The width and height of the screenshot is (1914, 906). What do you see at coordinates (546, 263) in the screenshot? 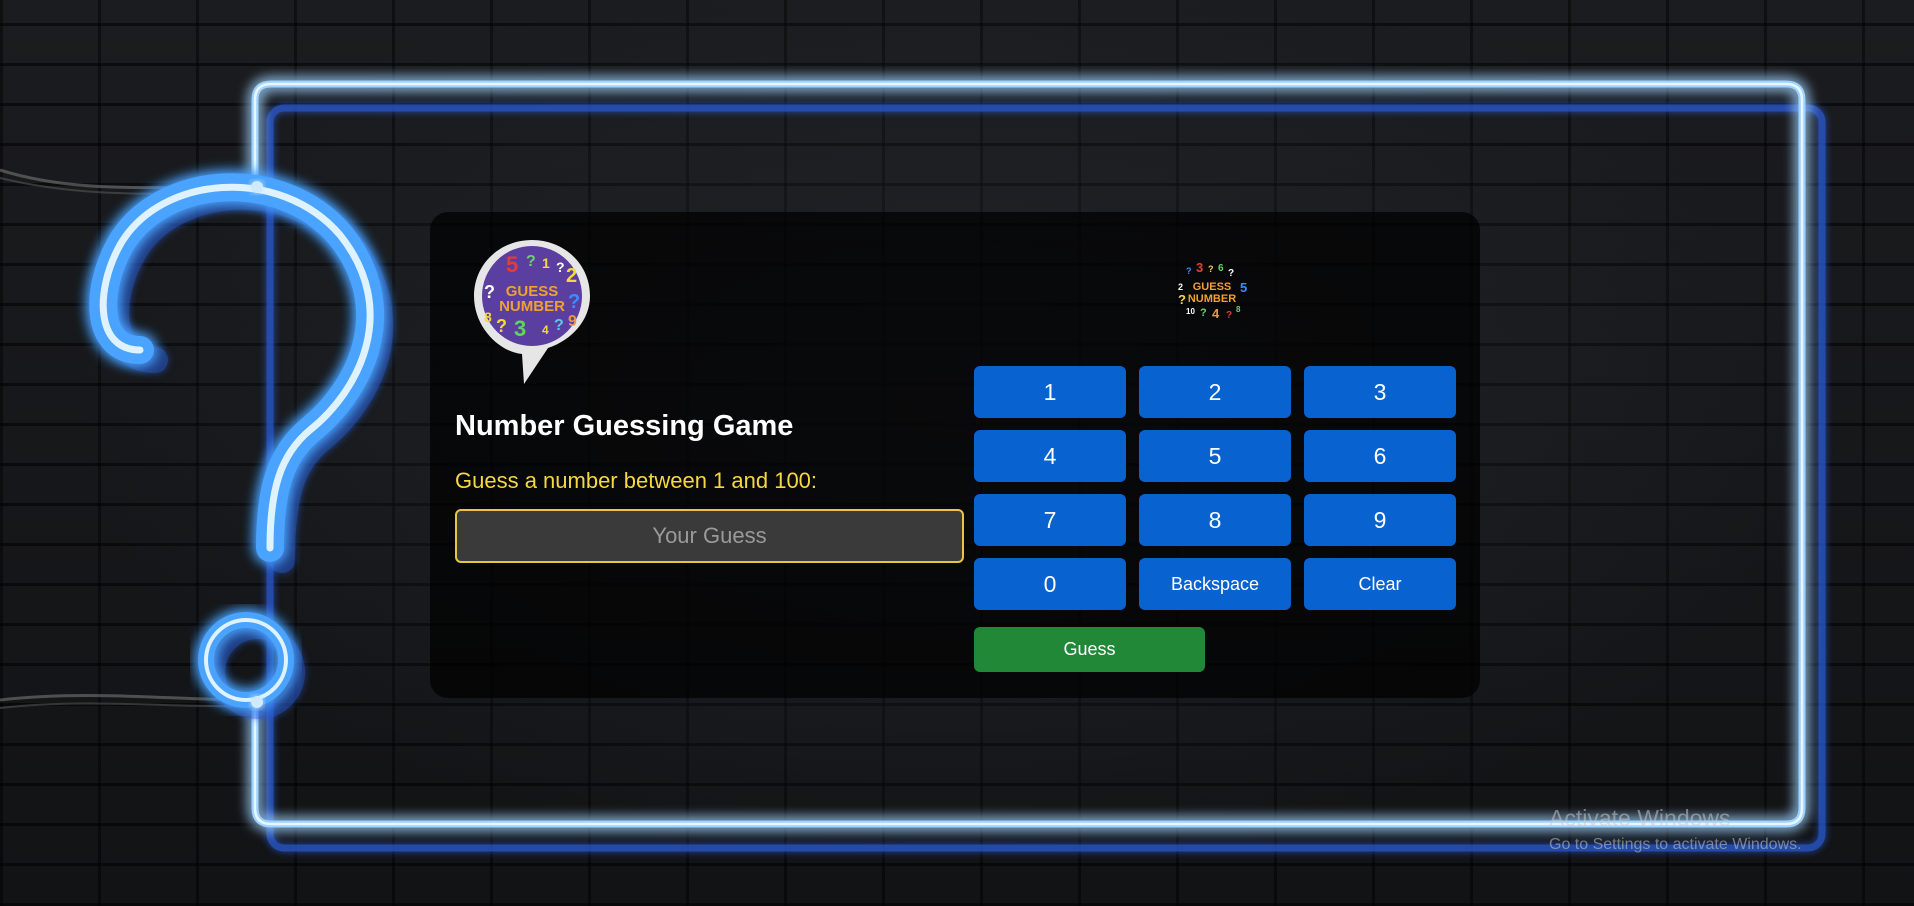
I see `logo-digit: 1` at bounding box center [546, 263].